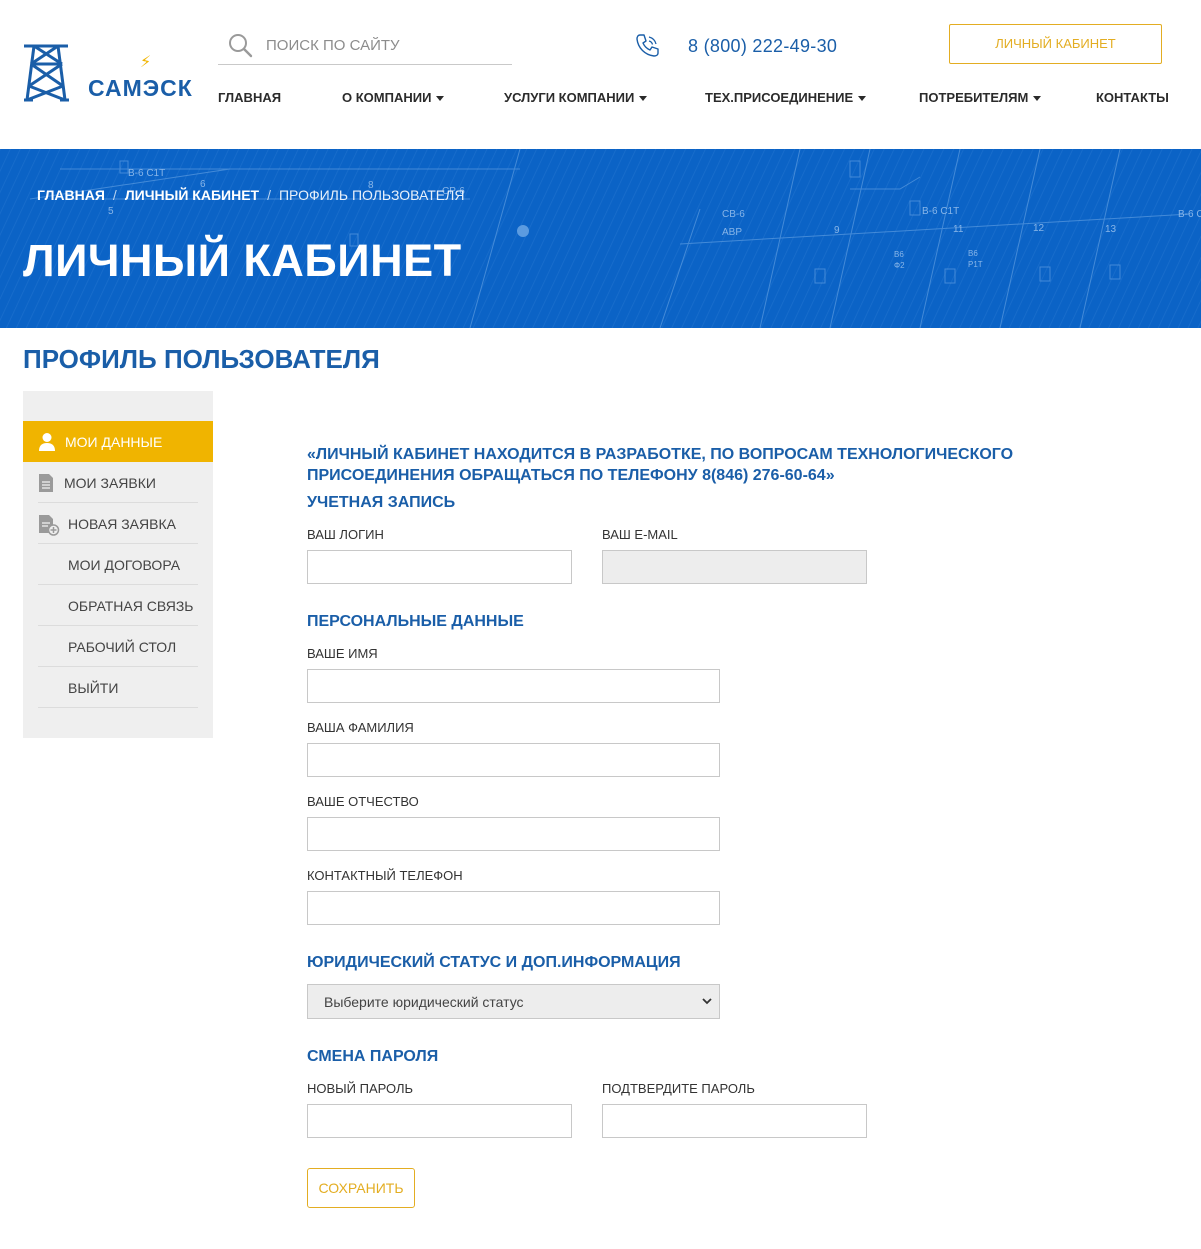 The image size is (1201, 1249). What do you see at coordinates (49, 525) in the screenshot?
I see `new-document-icon` at bounding box center [49, 525].